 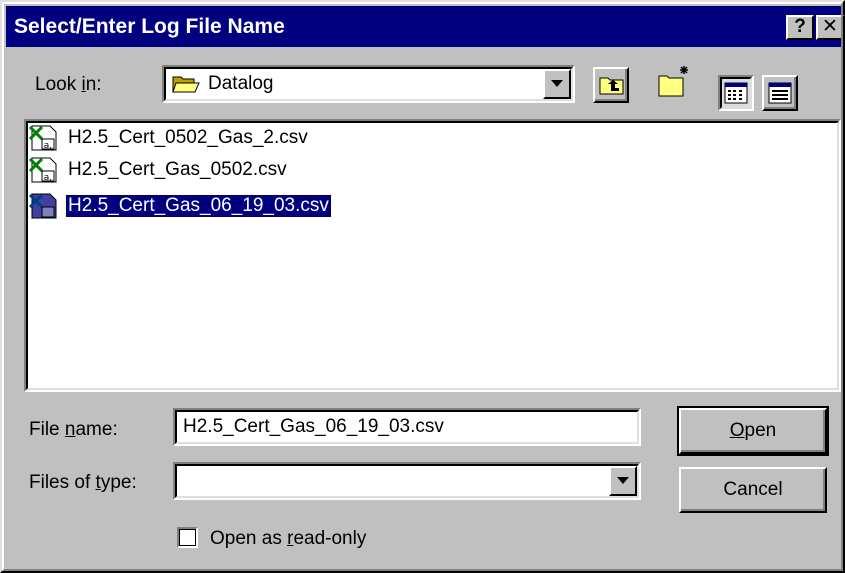 I want to click on file-name-input: H2.5_Cert_Gas_06_19_03.csv, so click(x=407, y=427).